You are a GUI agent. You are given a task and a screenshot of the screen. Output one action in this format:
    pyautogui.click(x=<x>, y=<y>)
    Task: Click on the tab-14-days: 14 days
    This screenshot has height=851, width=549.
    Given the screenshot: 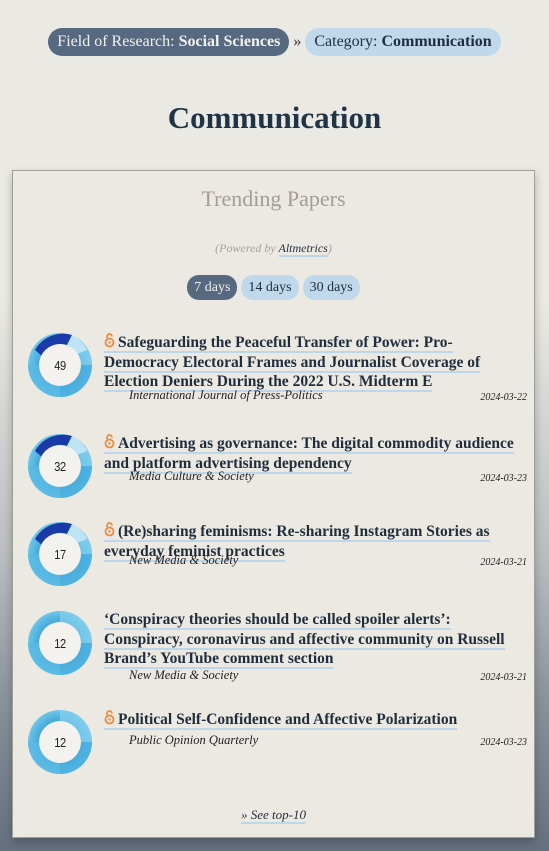 What is the action you would take?
    pyautogui.click(x=270, y=287)
    